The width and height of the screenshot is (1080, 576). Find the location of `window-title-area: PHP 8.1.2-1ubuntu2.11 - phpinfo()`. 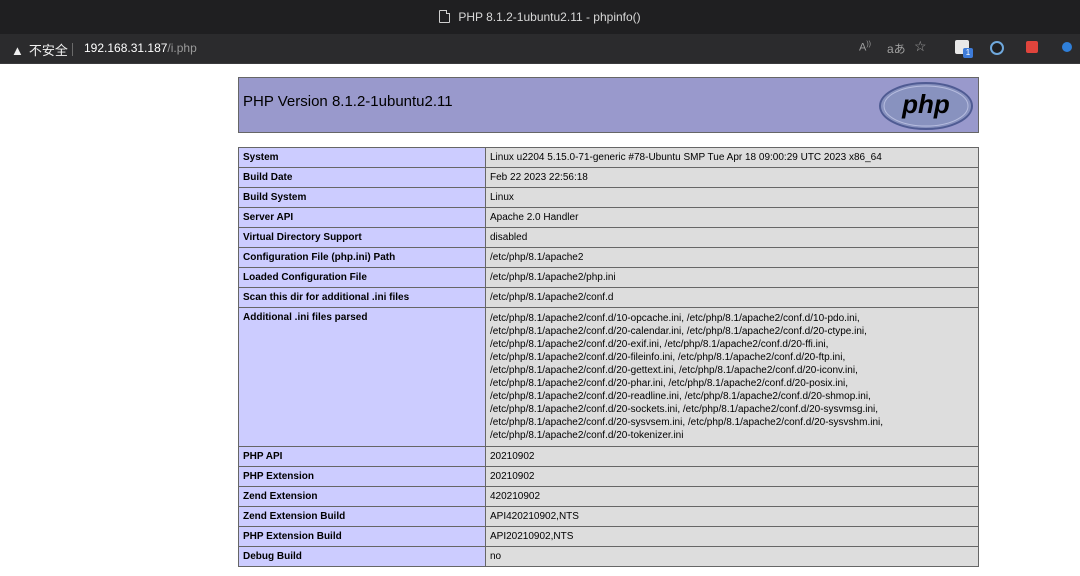

window-title-area: PHP 8.1.2-1ubuntu2.11 - phpinfo() is located at coordinates (540, 17).